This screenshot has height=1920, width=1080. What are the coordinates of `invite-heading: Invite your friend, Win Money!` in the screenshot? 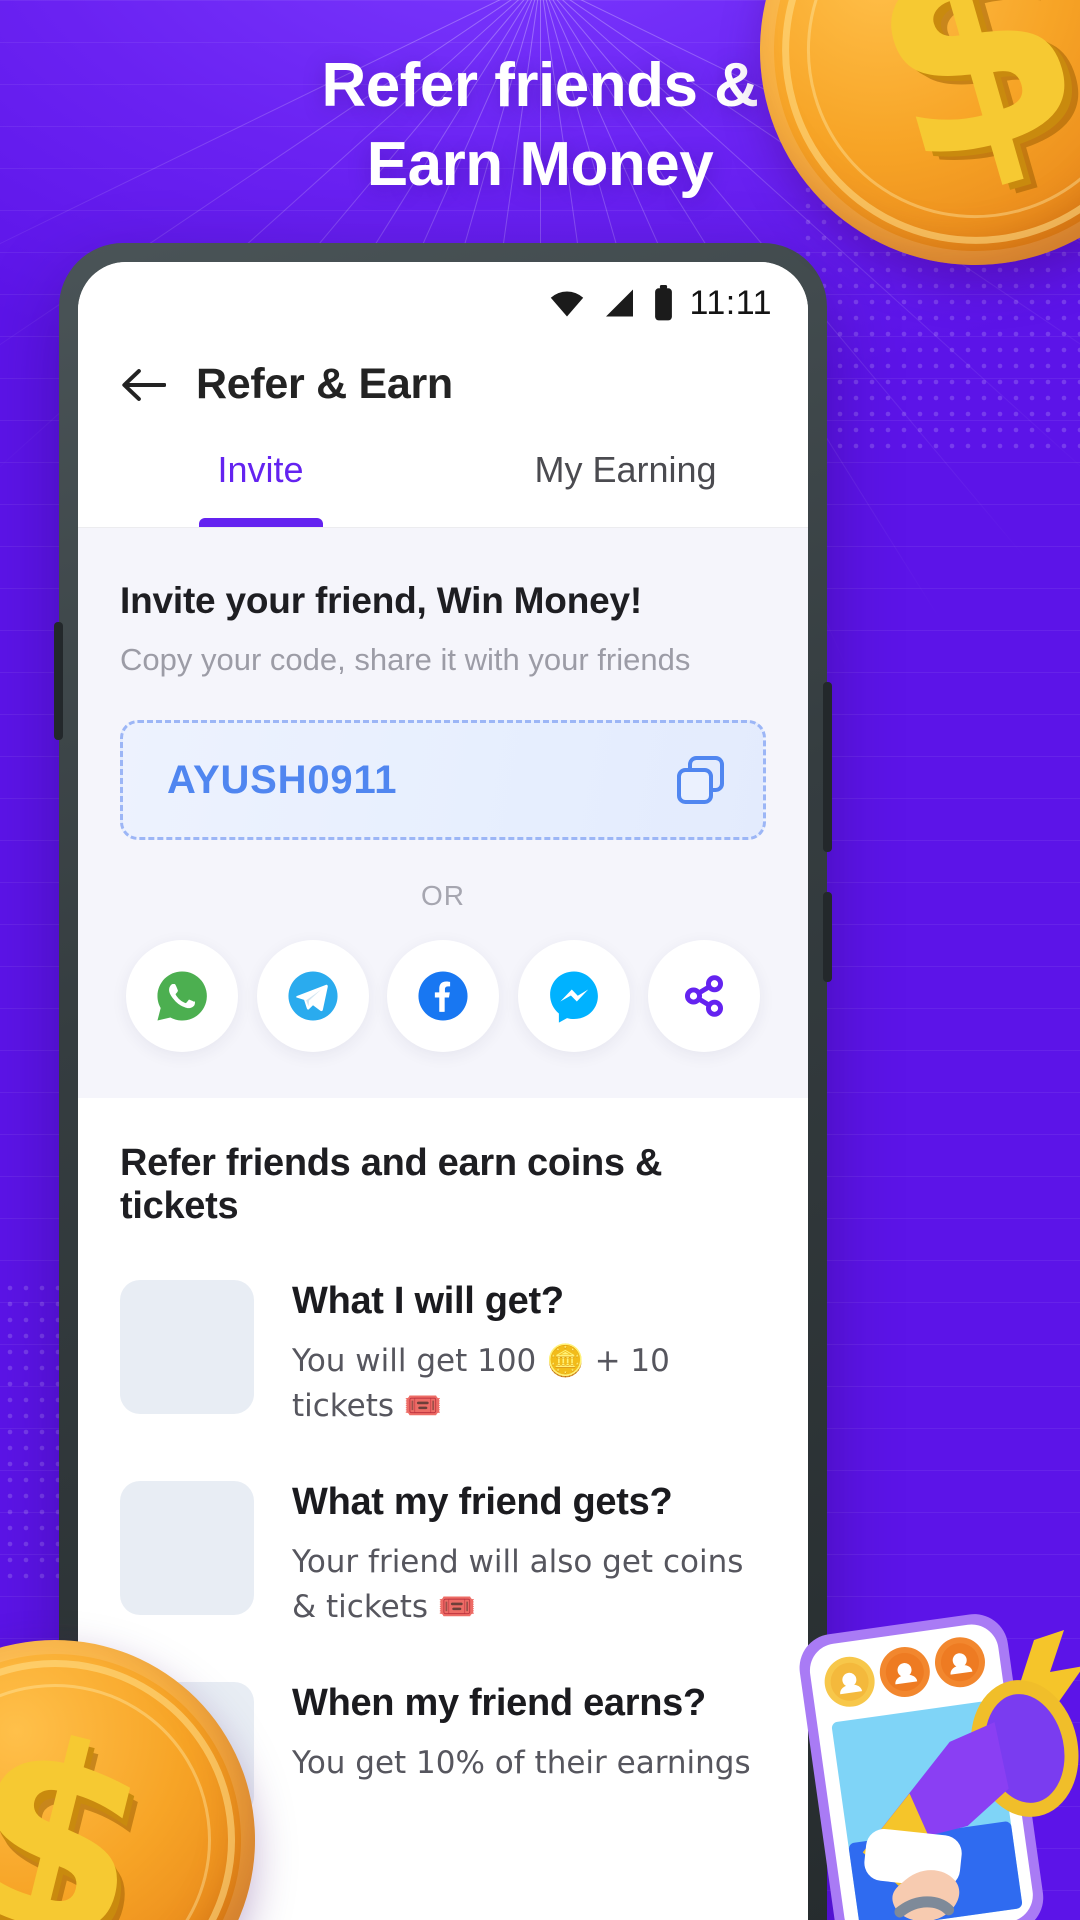 It's located at (381, 600).